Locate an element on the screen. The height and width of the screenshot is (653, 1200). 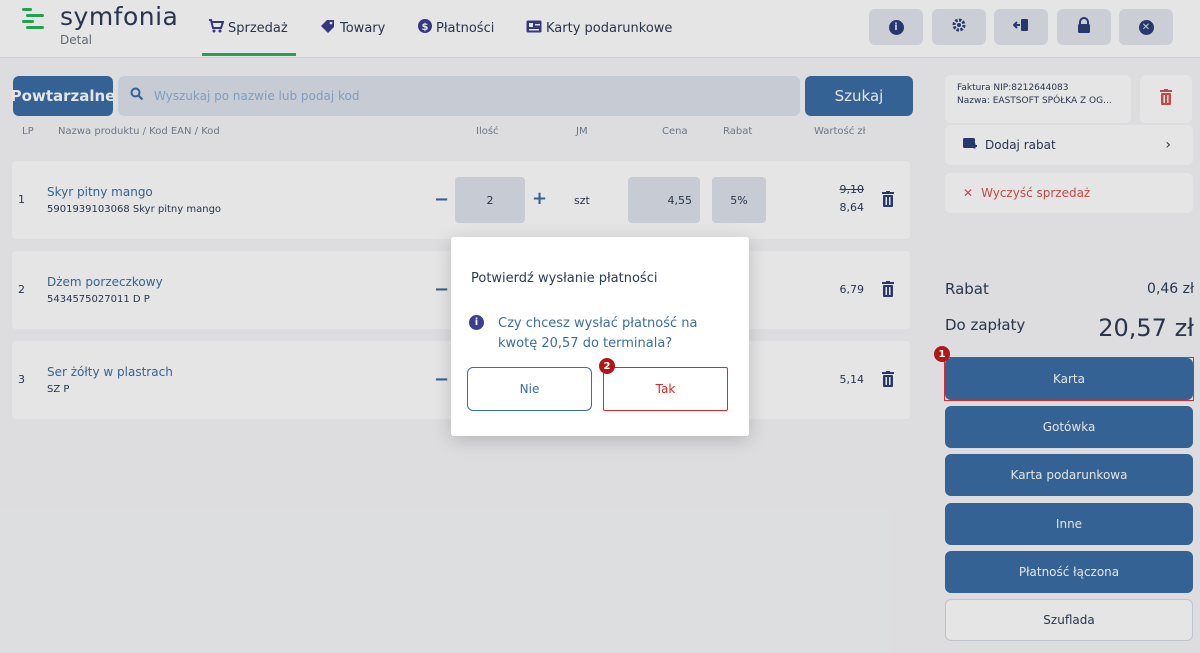
no-button: Nie is located at coordinates (529, 389).